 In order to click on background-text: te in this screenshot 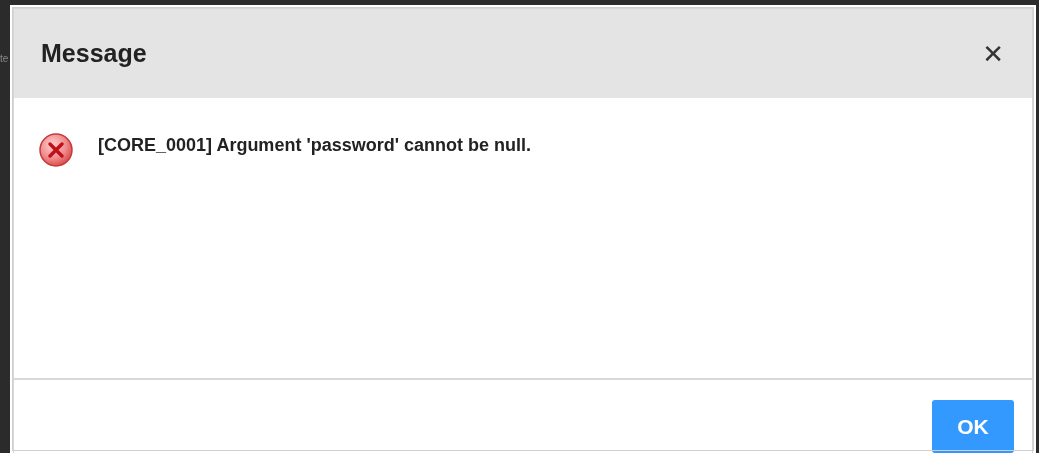, I will do `click(5, 59)`.